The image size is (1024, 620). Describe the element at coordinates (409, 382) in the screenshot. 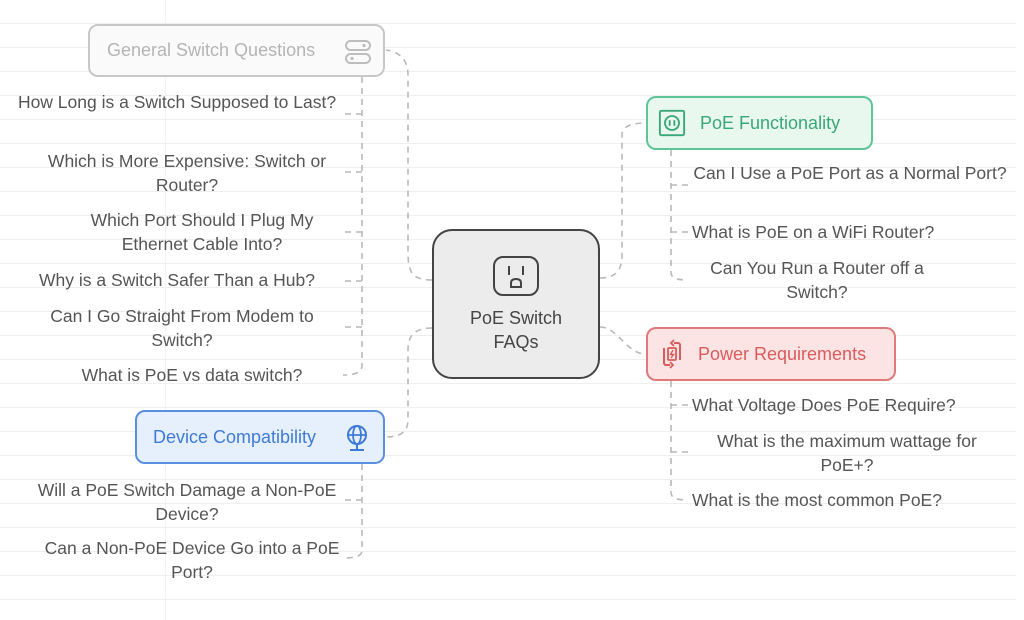

I see `link-center-device` at that location.